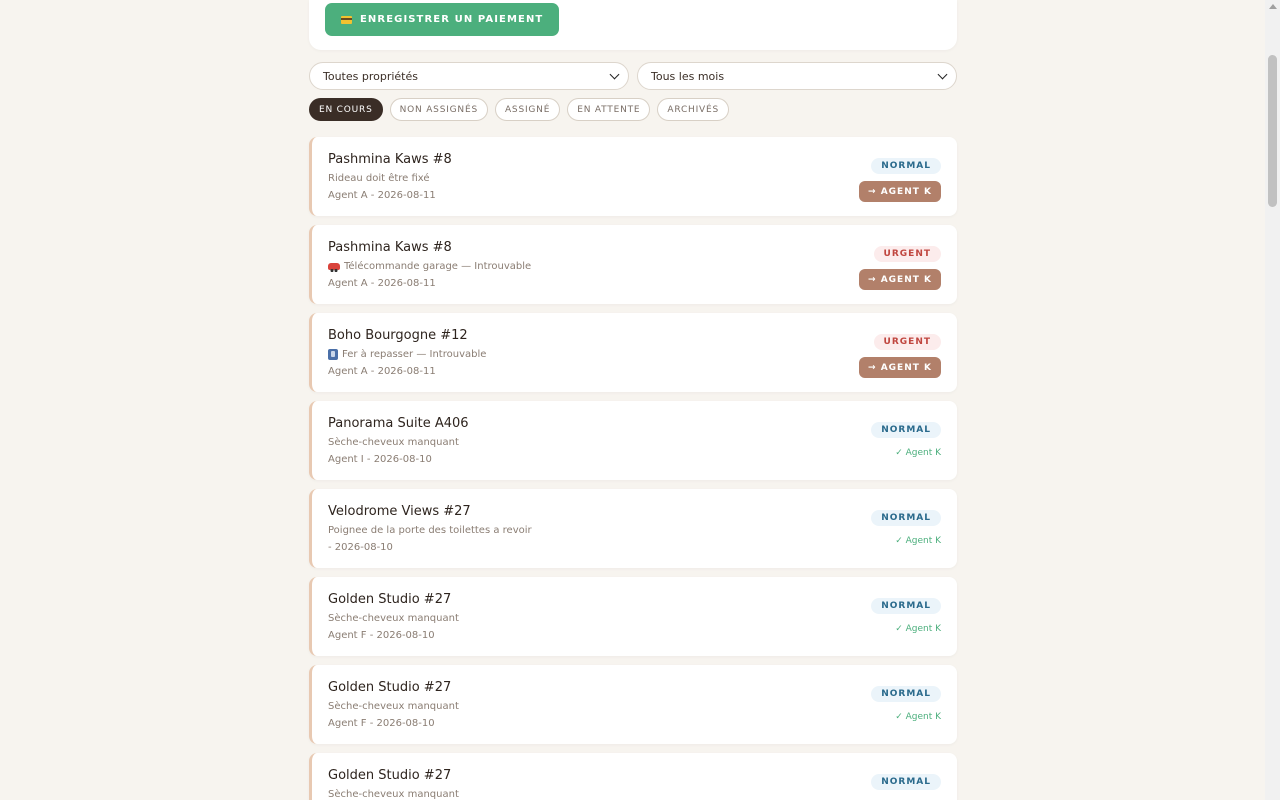 The image size is (1280, 800). What do you see at coordinates (414, 354) in the screenshot?
I see `ticket-description: Fer à repasser — Introuvable` at bounding box center [414, 354].